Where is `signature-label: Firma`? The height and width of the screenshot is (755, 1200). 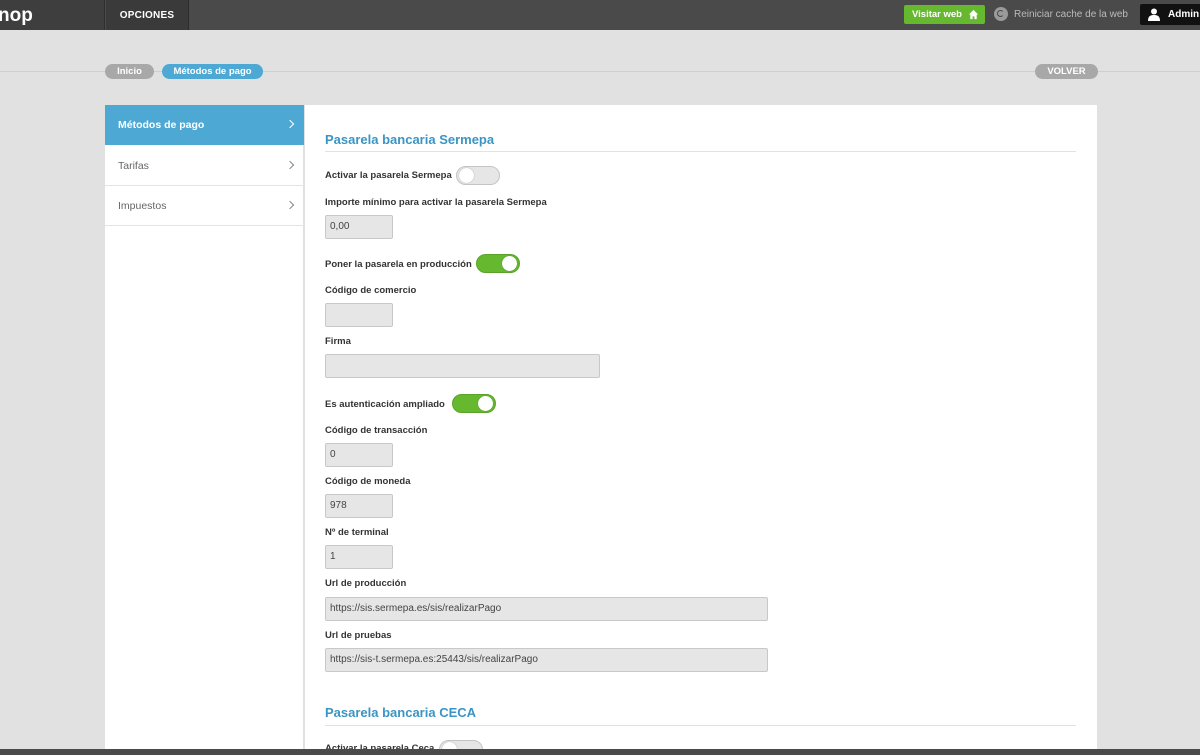
signature-label: Firma is located at coordinates (338, 341).